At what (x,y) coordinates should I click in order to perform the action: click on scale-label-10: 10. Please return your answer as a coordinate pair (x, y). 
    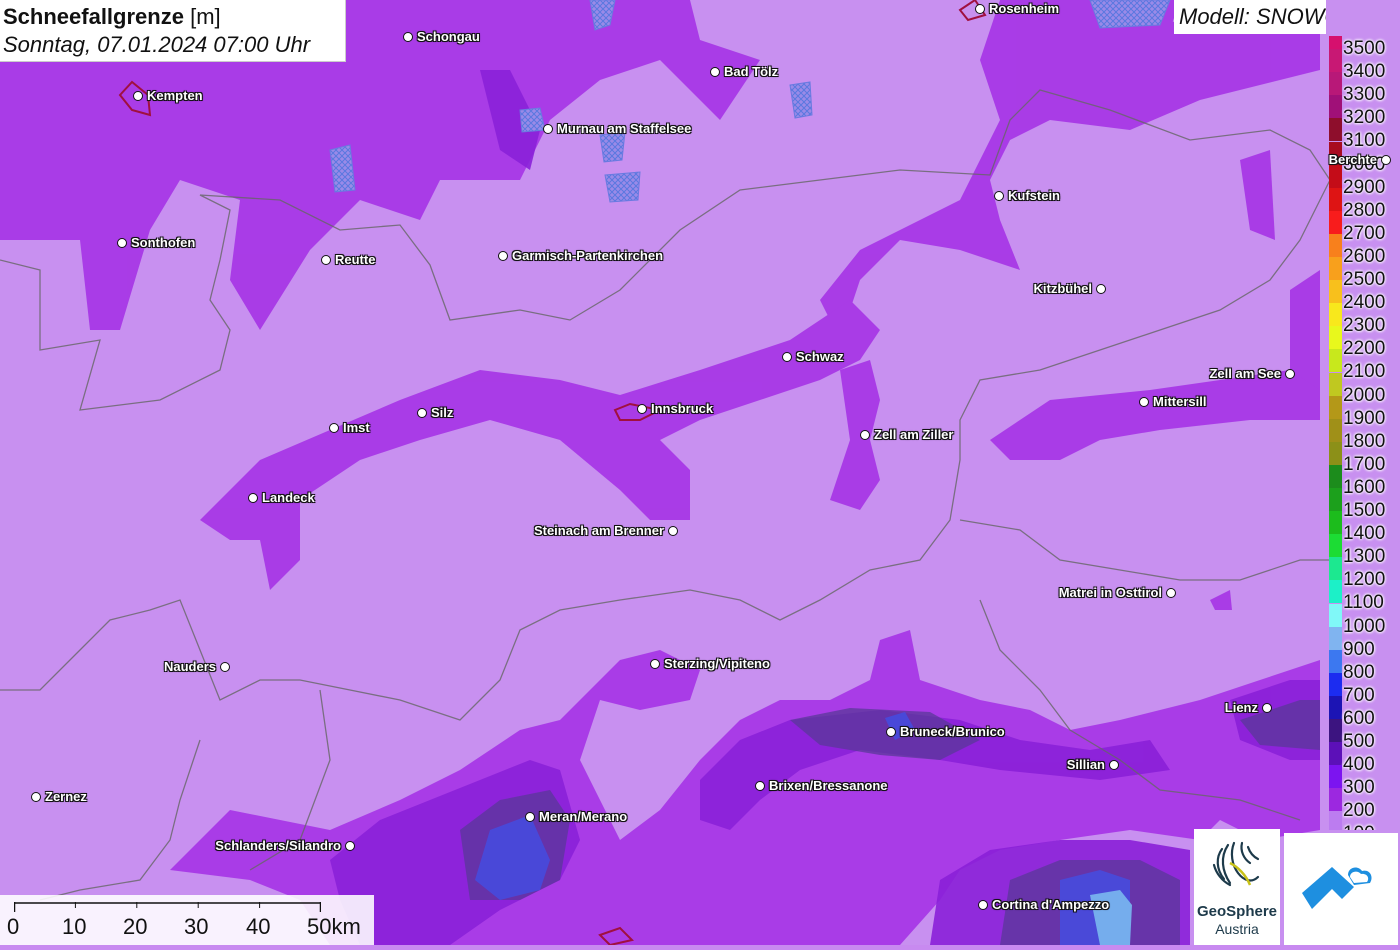
    Looking at the image, I should click on (74, 926).